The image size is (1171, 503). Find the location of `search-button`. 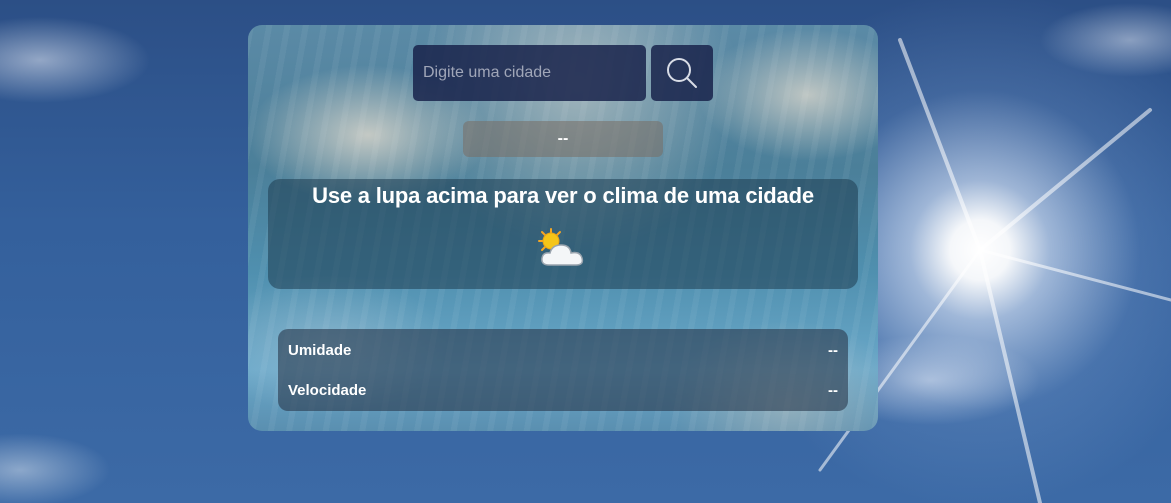

search-button is located at coordinates (682, 73).